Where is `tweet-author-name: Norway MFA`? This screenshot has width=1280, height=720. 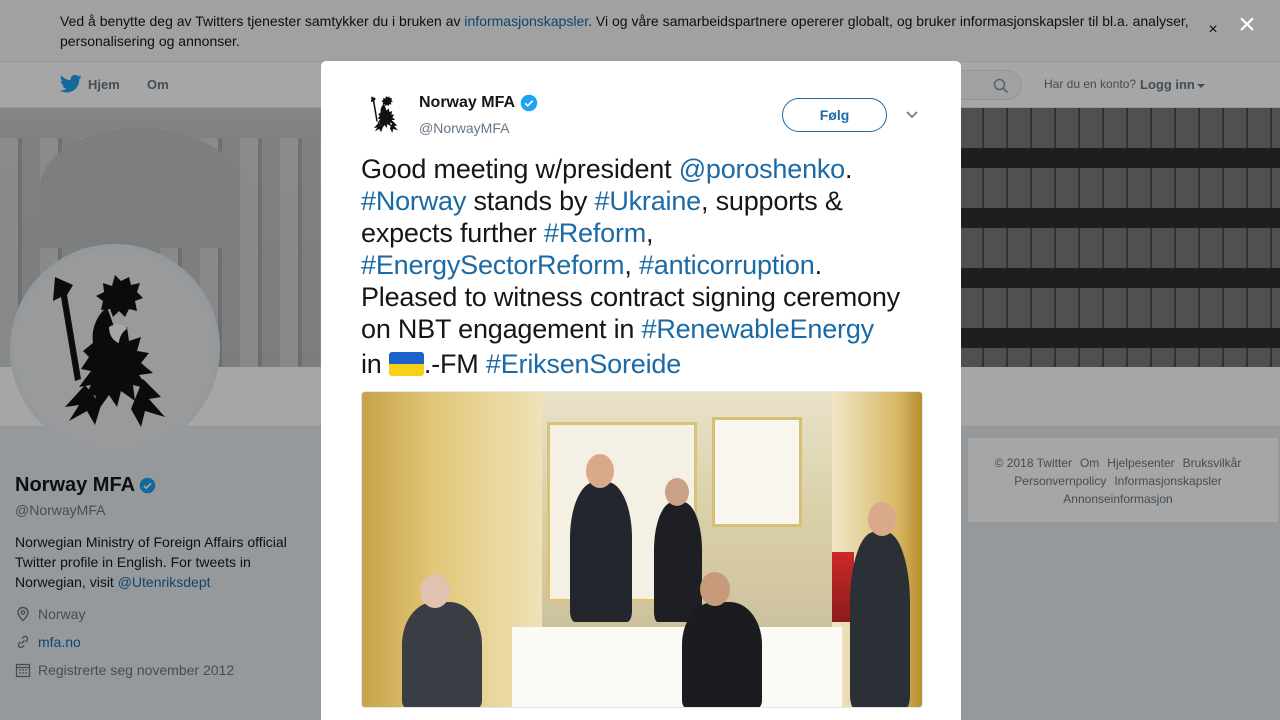
tweet-author-name: Norway MFA is located at coordinates (478, 103).